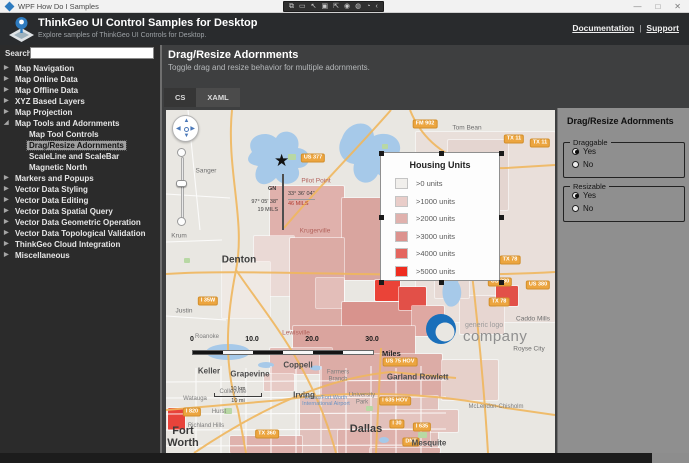 This screenshot has width=689, height=463. I want to click on zoom-track, so click(182, 188).